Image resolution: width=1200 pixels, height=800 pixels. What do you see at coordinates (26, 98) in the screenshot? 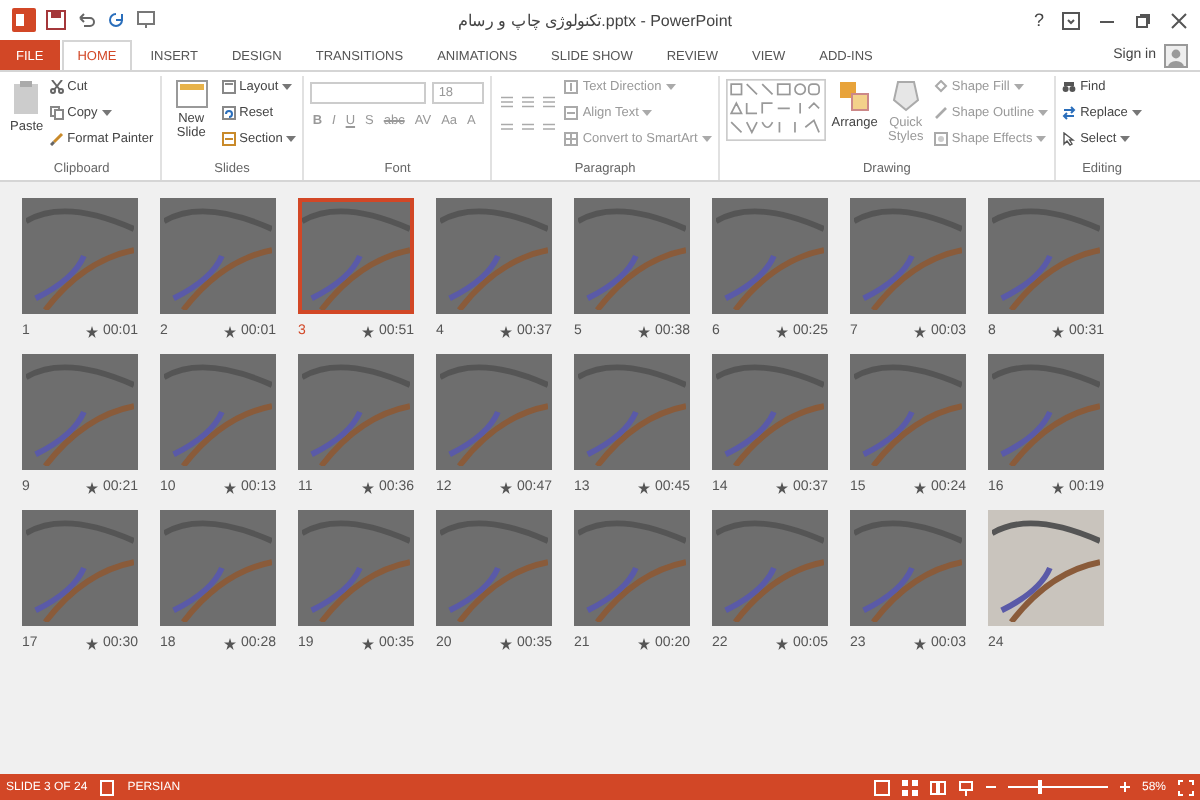
I see `clipboard-icon` at bounding box center [26, 98].